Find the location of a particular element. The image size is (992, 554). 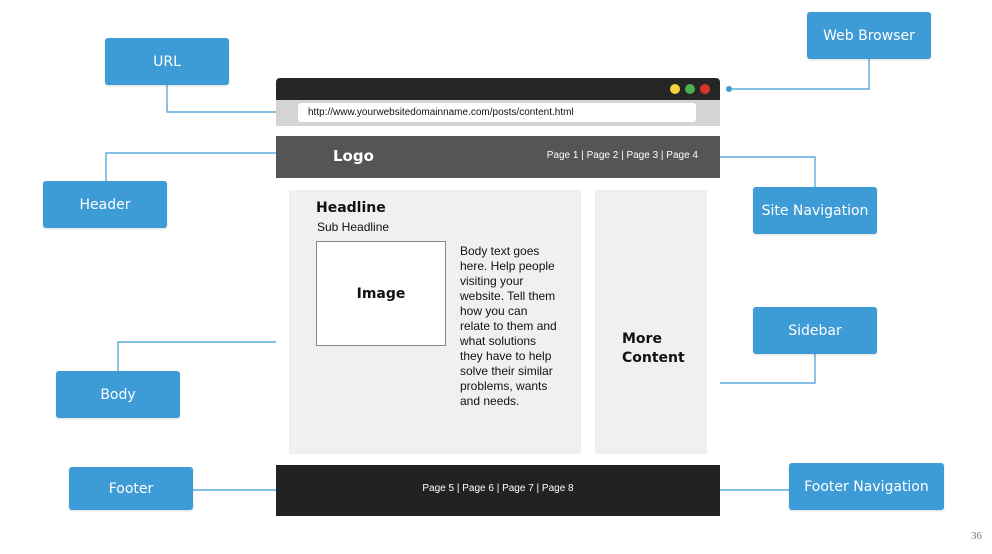

site-sidebar: More Content is located at coordinates (651, 322).